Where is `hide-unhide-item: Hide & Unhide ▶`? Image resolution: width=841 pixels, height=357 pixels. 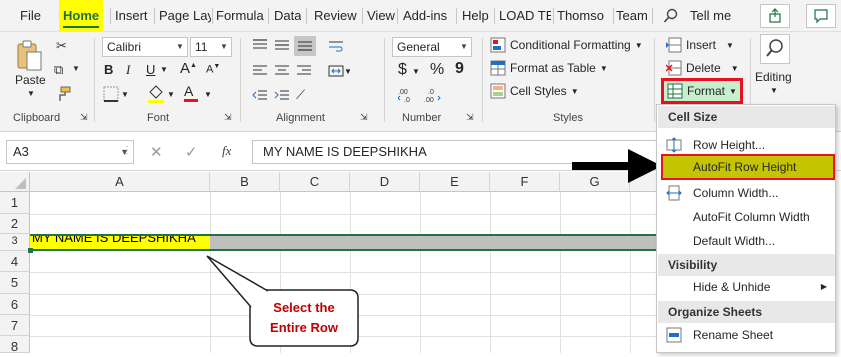
hide-unhide-item: Hide & Unhide ▶ is located at coordinates (746, 287).